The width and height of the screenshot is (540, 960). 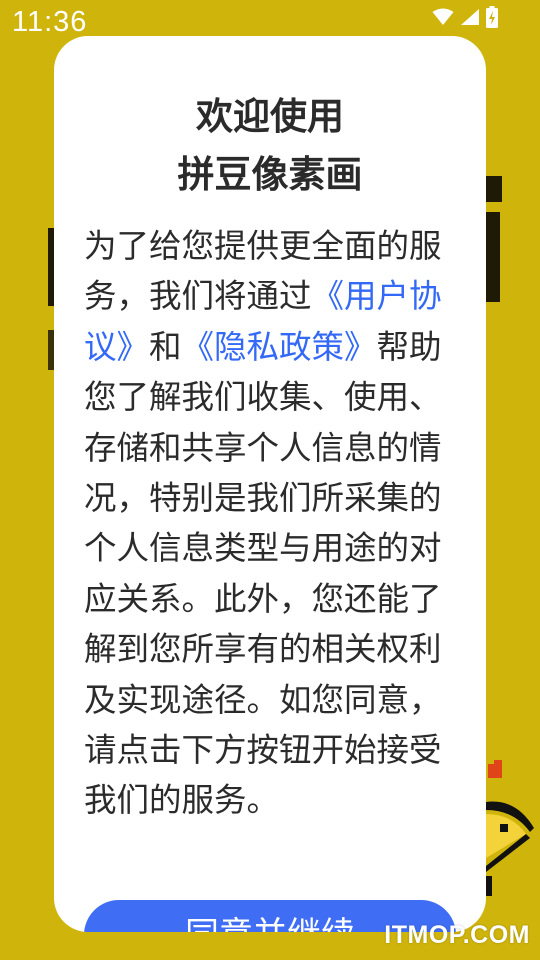 What do you see at coordinates (510, 828) in the screenshot?
I see `background-pixel-character` at bounding box center [510, 828].